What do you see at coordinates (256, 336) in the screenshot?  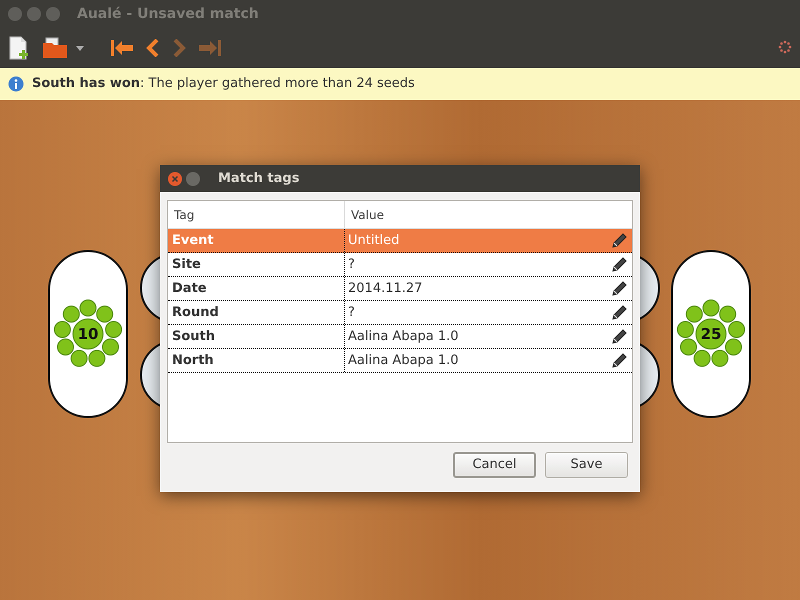 I see `tag-cell: South` at bounding box center [256, 336].